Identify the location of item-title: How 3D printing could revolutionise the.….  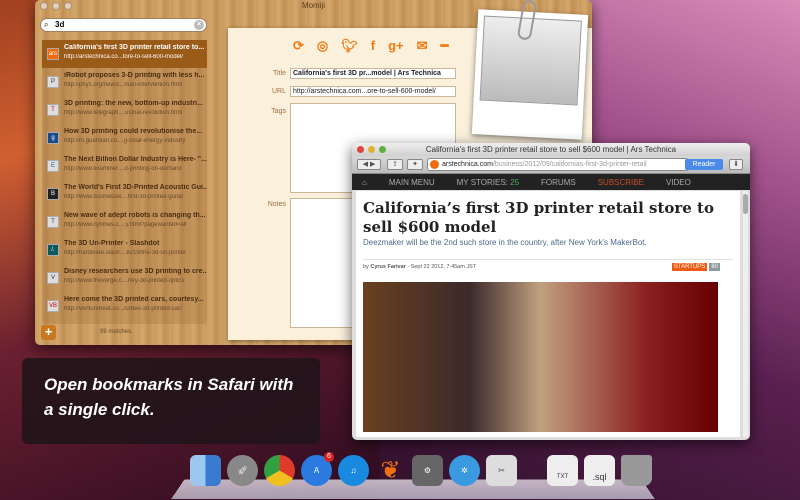
(133, 131).